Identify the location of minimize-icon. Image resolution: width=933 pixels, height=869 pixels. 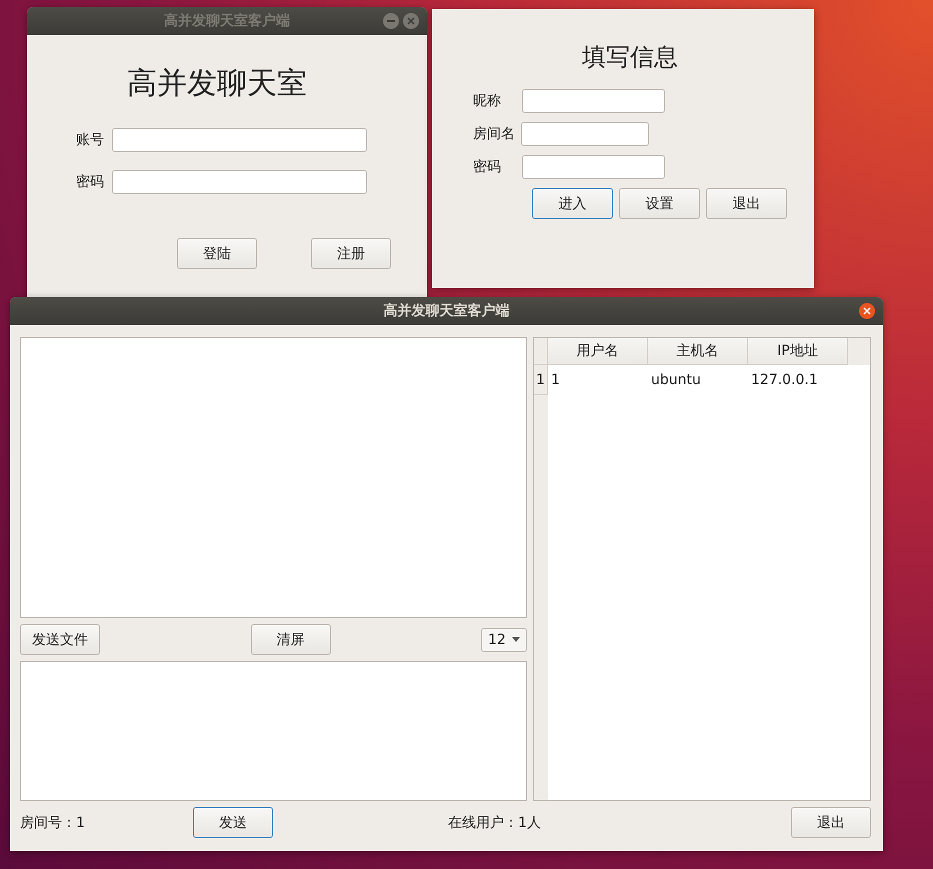
(391, 21).